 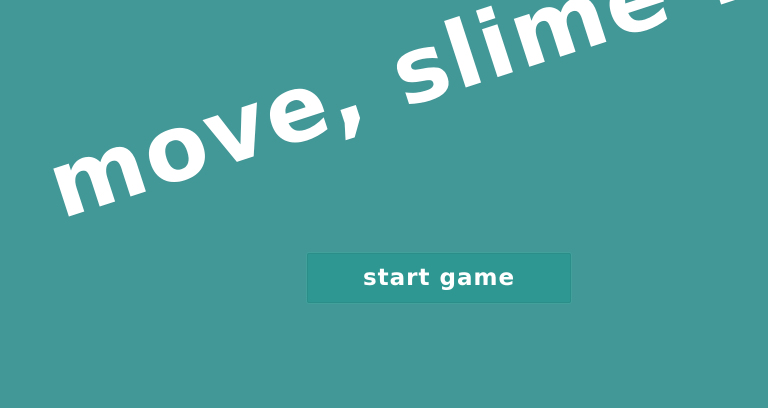 I want to click on start-game-label: start game, so click(x=439, y=278).